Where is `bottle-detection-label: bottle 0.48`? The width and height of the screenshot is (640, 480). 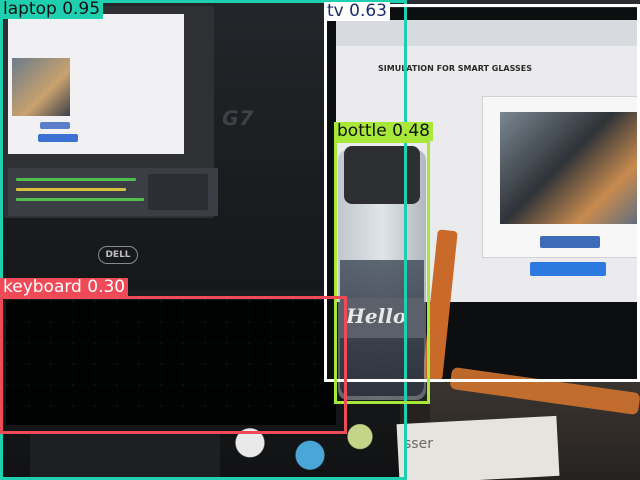
bottle-detection-label: bottle 0.48 is located at coordinates (383, 131).